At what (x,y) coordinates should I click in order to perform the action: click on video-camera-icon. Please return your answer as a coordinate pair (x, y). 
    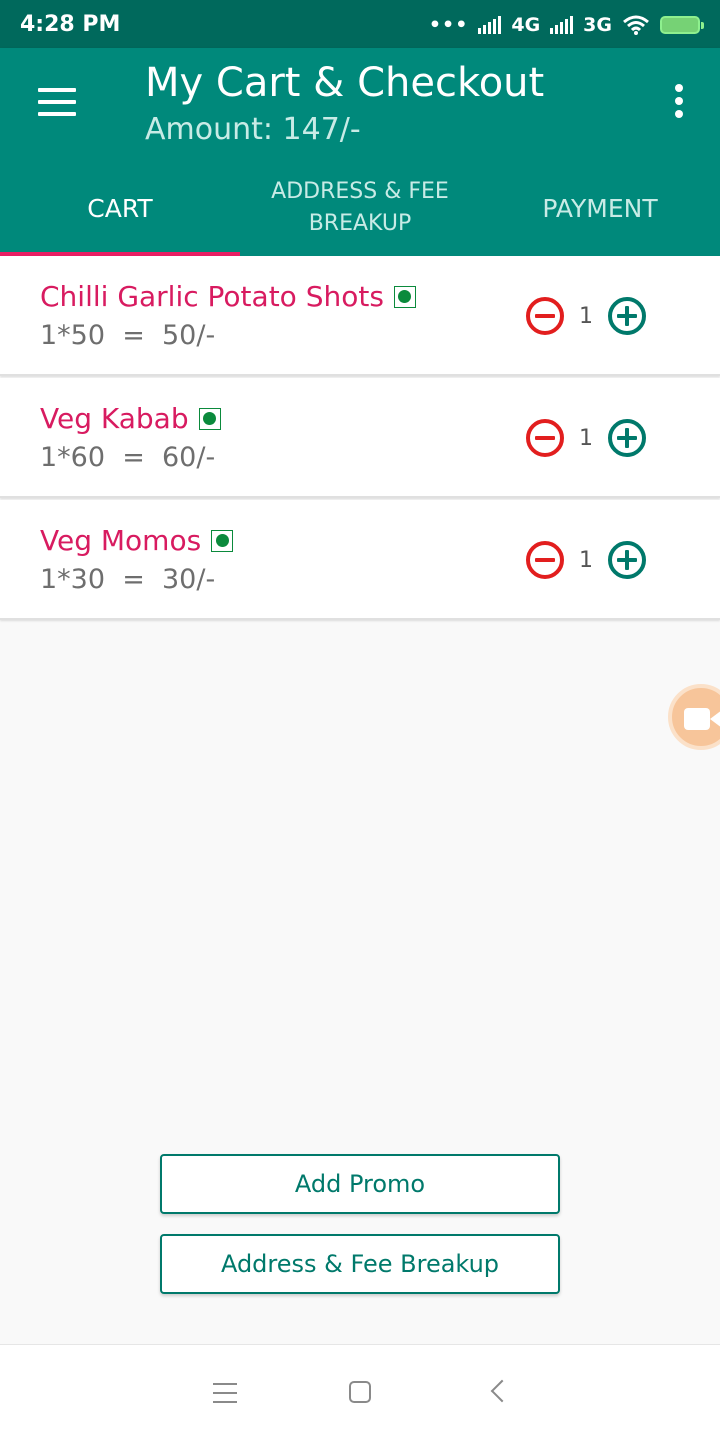
    Looking at the image, I should click on (697, 719).